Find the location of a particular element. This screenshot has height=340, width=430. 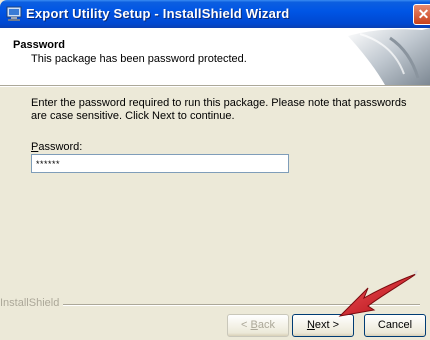

setup-computer-icon is located at coordinates (14, 13).